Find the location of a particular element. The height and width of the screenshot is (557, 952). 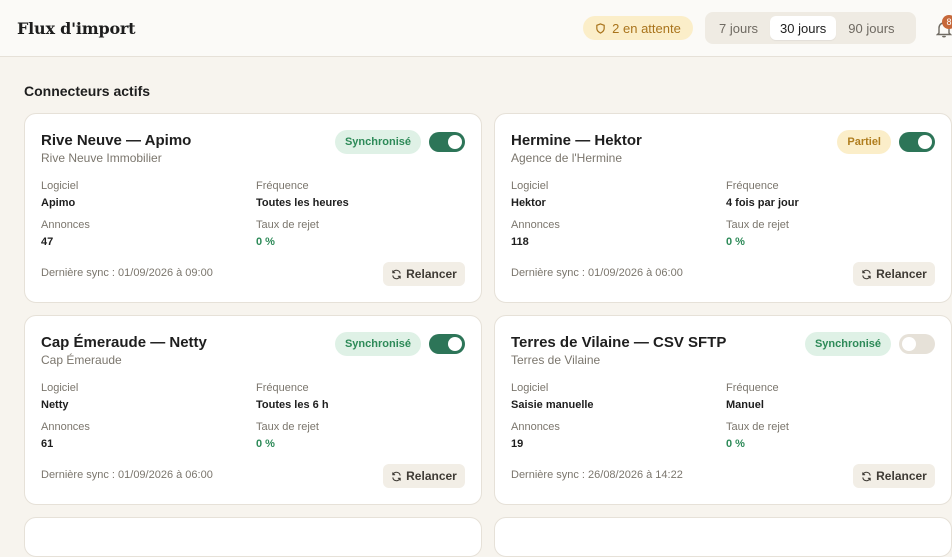

connector-agency: Cap Émeraude is located at coordinates (81, 360).